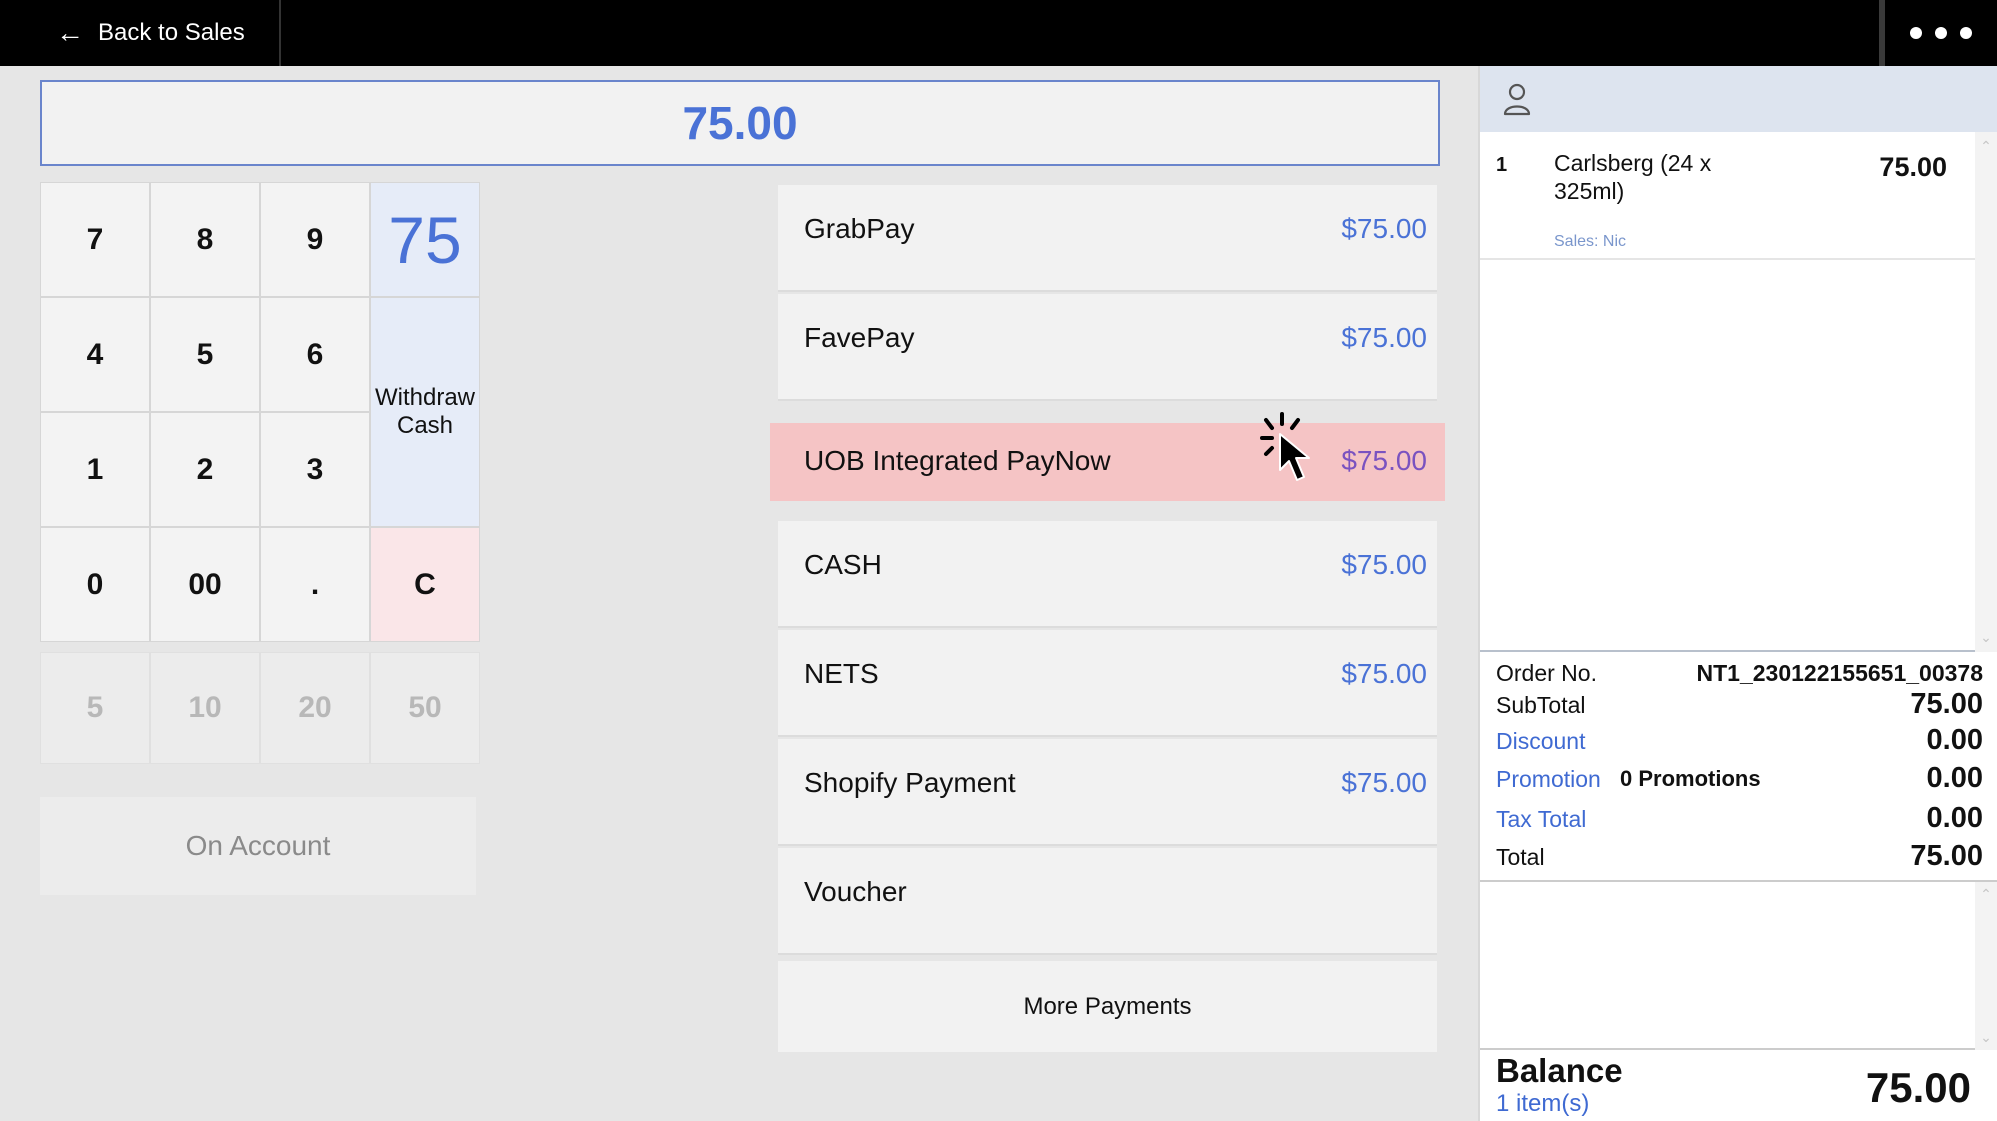 The height and width of the screenshot is (1121, 1997). Describe the element at coordinates (1738, 99) in the screenshot. I see `customer-select-bar` at that location.